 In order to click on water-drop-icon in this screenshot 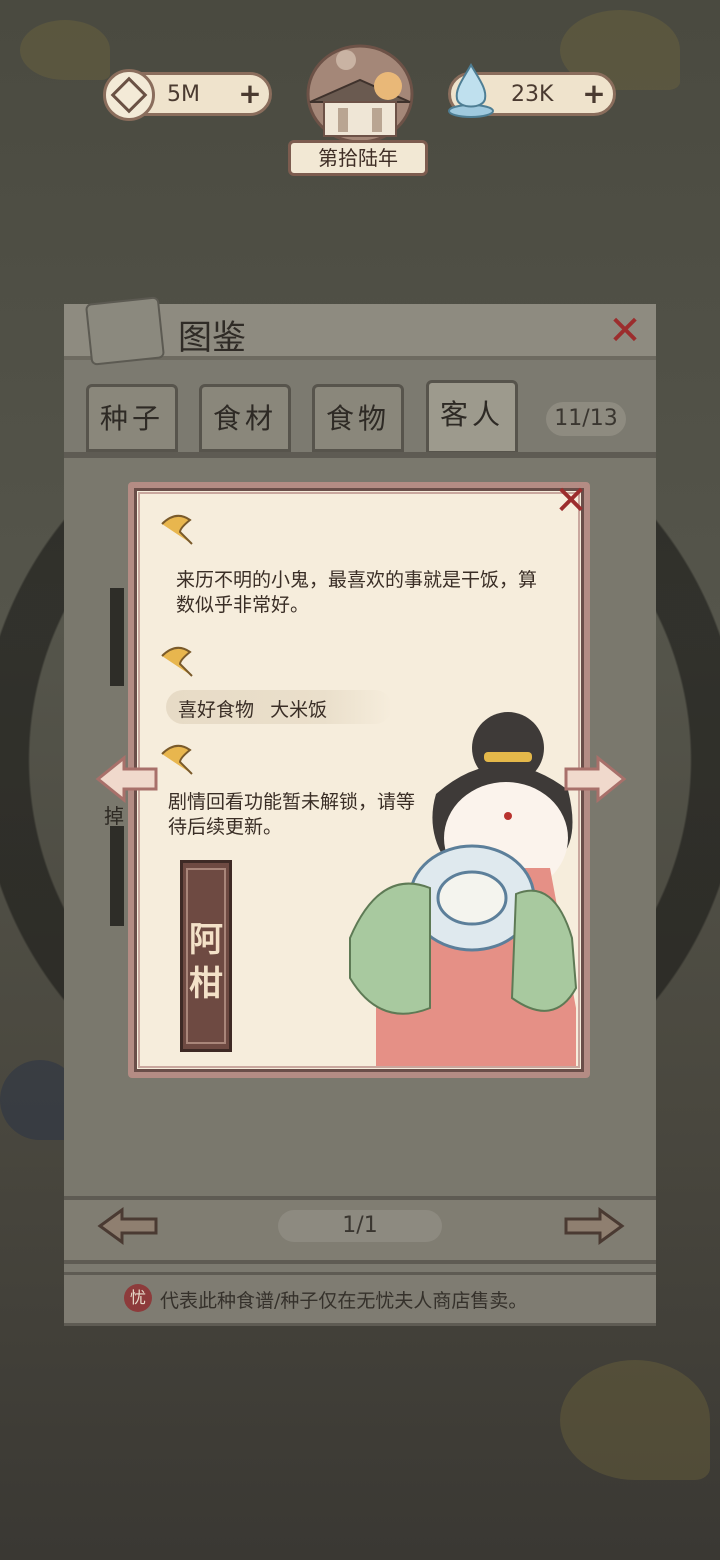, I will do `click(471, 90)`.